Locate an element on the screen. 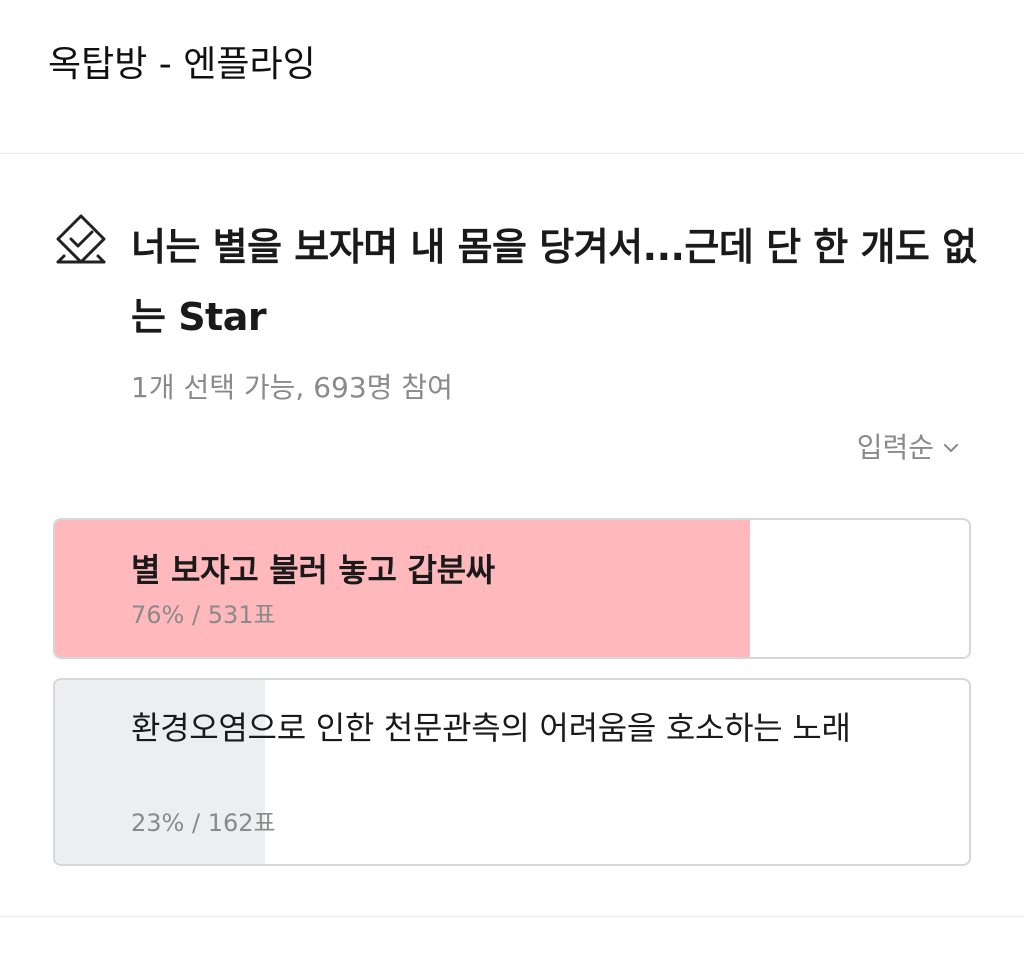 The image size is (1024, 972). poll-option-2-label: 환경오염으로 인한 천문관측의 어려움을 호소하는 노래 is located at coordinates (491, 728).